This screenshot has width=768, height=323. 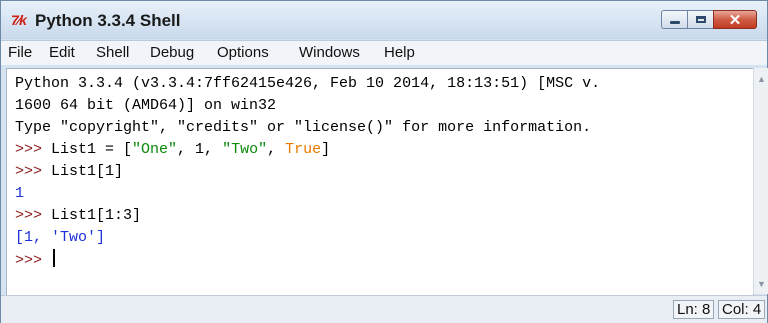 I want to click on code-text: List1 = [, so click(x=92, y=149).